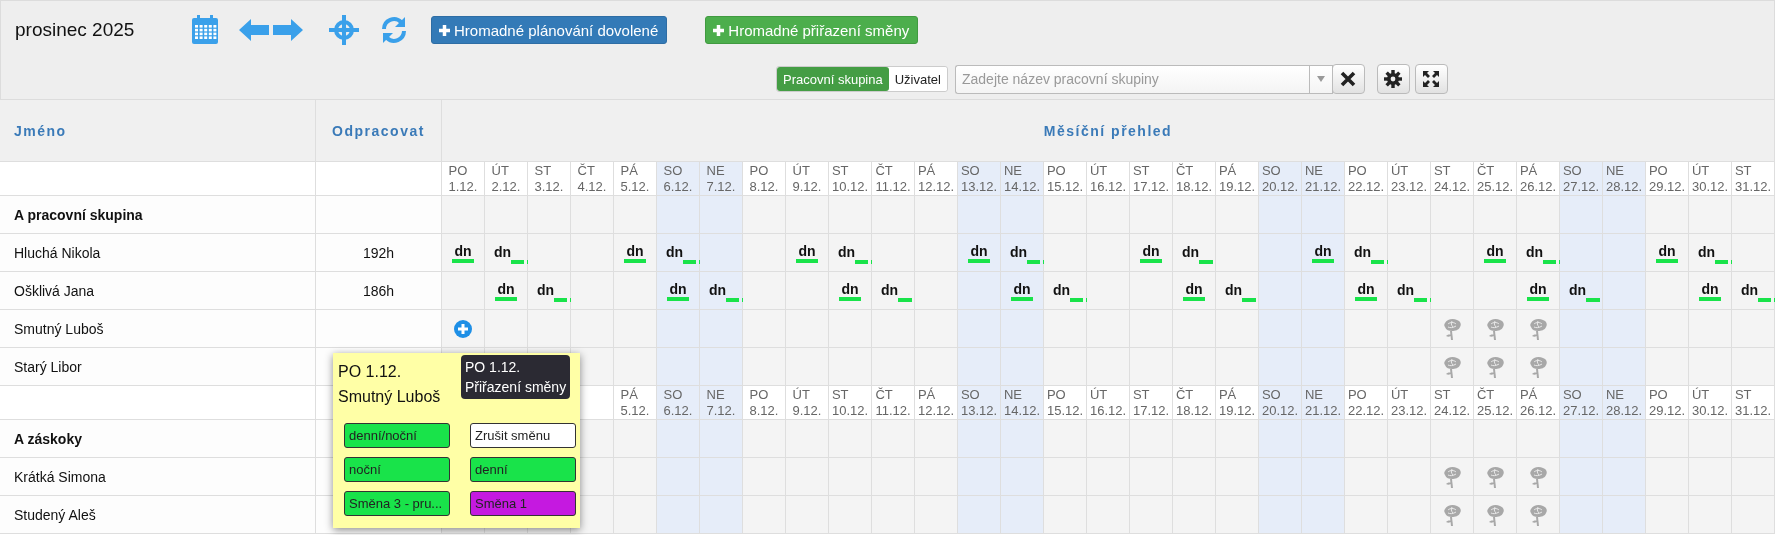 The height and width of the screenshot is (535, 1775). Describe the element at coordinates (344, 30) in the screenshot. I see `crosshair-icon` at that location.